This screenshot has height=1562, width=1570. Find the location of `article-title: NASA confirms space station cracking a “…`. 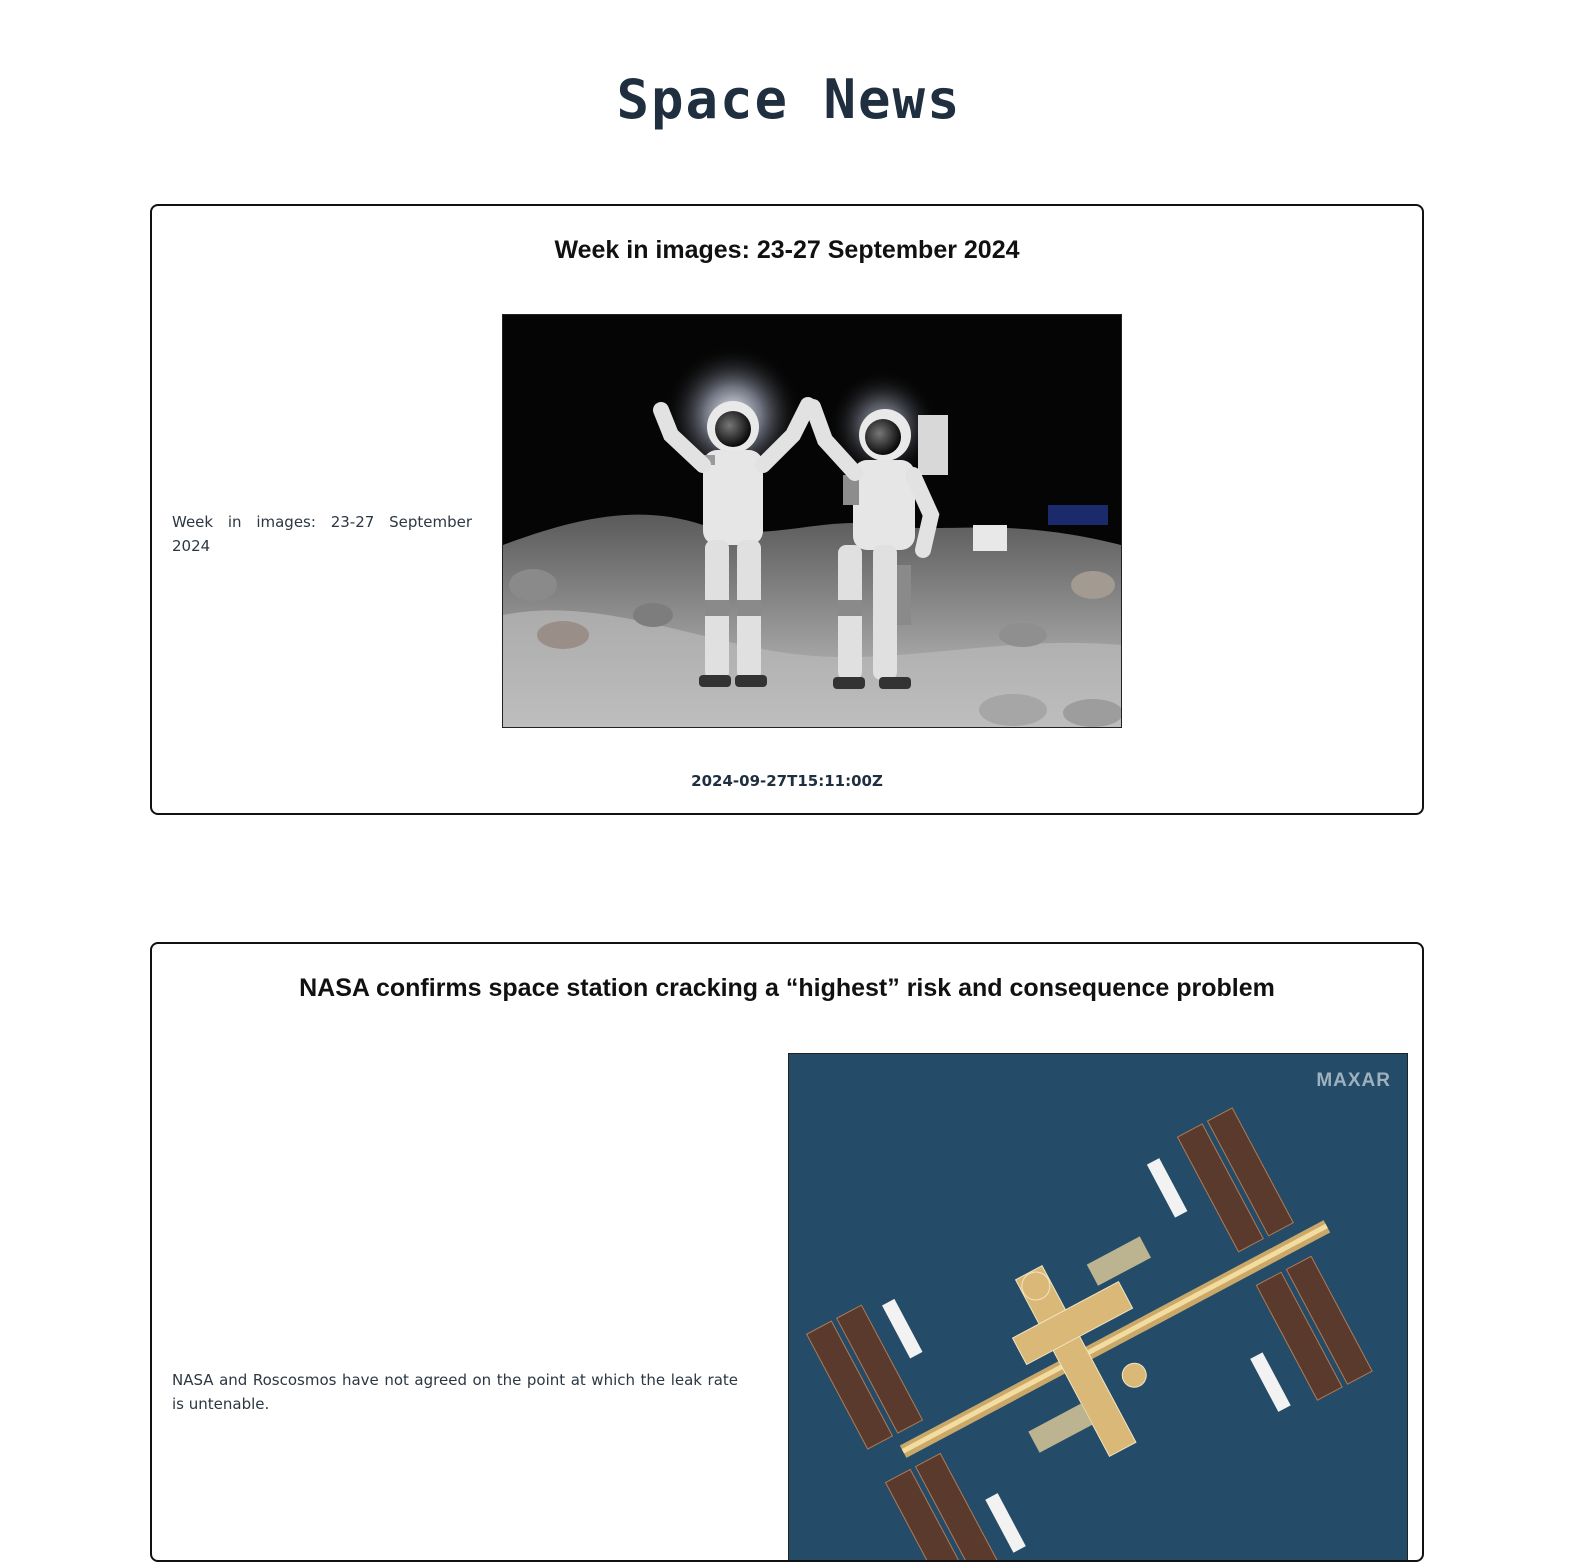

article-title: NASA confirms space station cracking a “… is located at coordinates (787, 988).